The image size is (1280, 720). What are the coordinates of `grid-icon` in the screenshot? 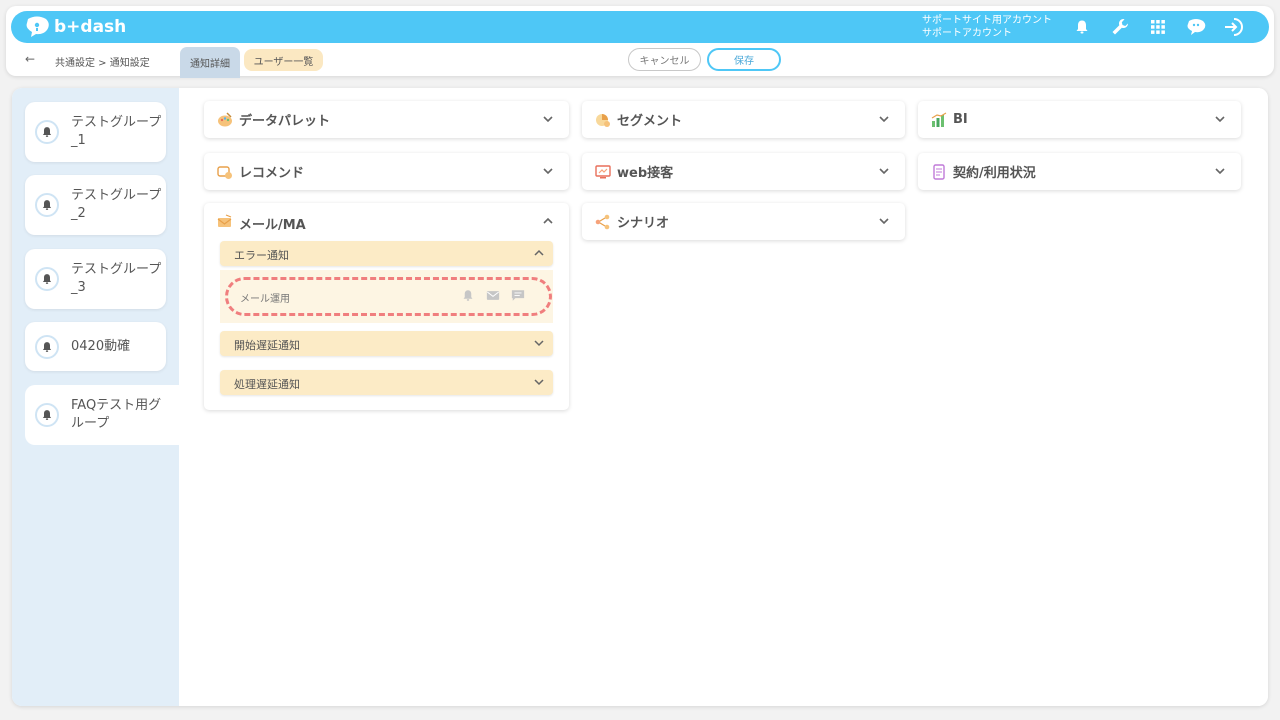 It's located at (1158, 27).